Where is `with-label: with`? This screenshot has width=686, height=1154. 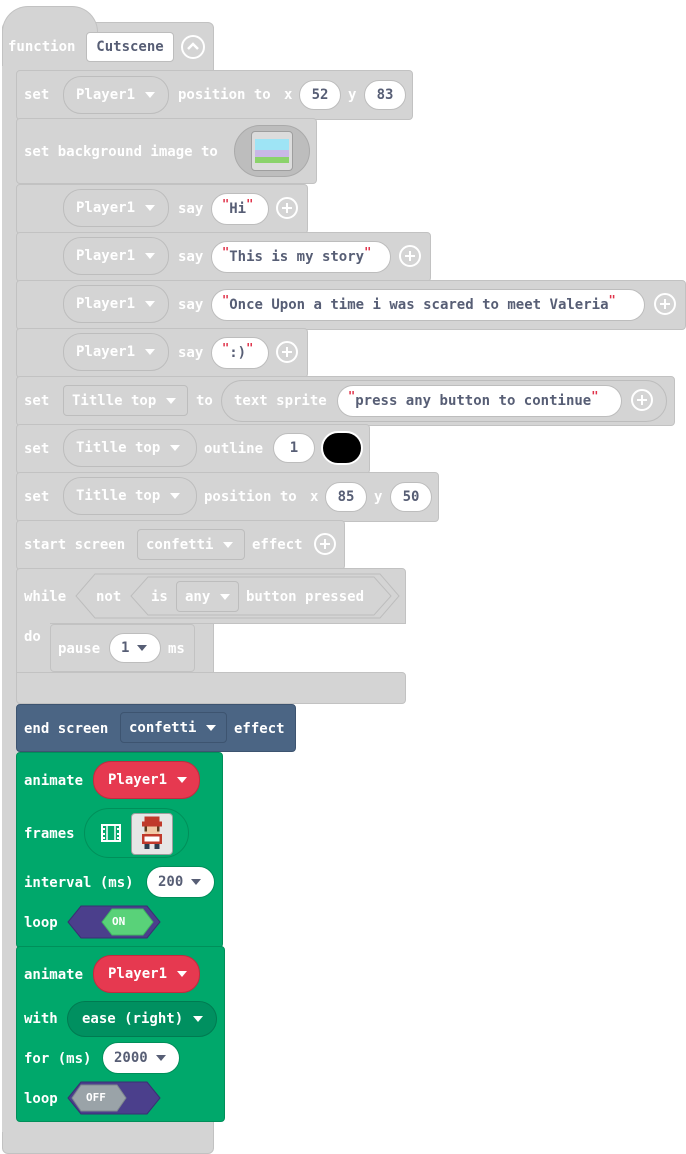 with-label: with is located at coordinates (41, 1019).